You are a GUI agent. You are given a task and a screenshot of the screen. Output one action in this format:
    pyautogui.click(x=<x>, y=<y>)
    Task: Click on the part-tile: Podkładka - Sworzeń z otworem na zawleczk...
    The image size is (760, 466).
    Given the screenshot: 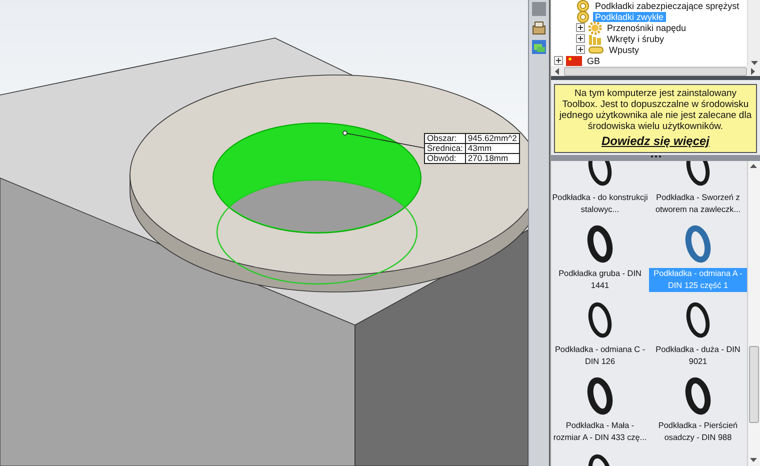 What is the action you would take?
    pyautogui.click(x=698, y=190)
    